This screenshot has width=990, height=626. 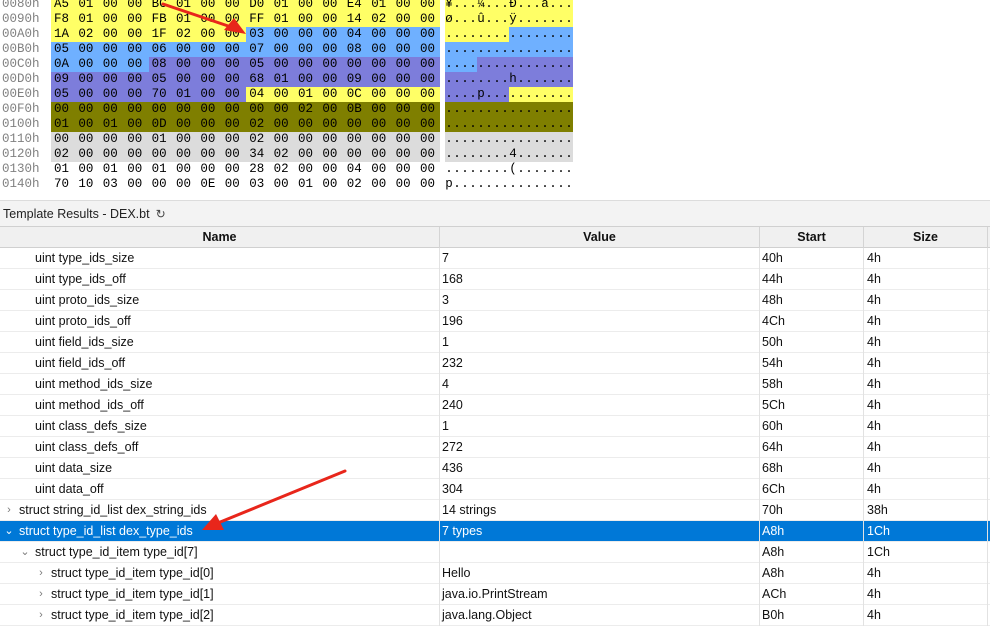 I want to click on hex-byte: A5, so click(x=63, y=6).